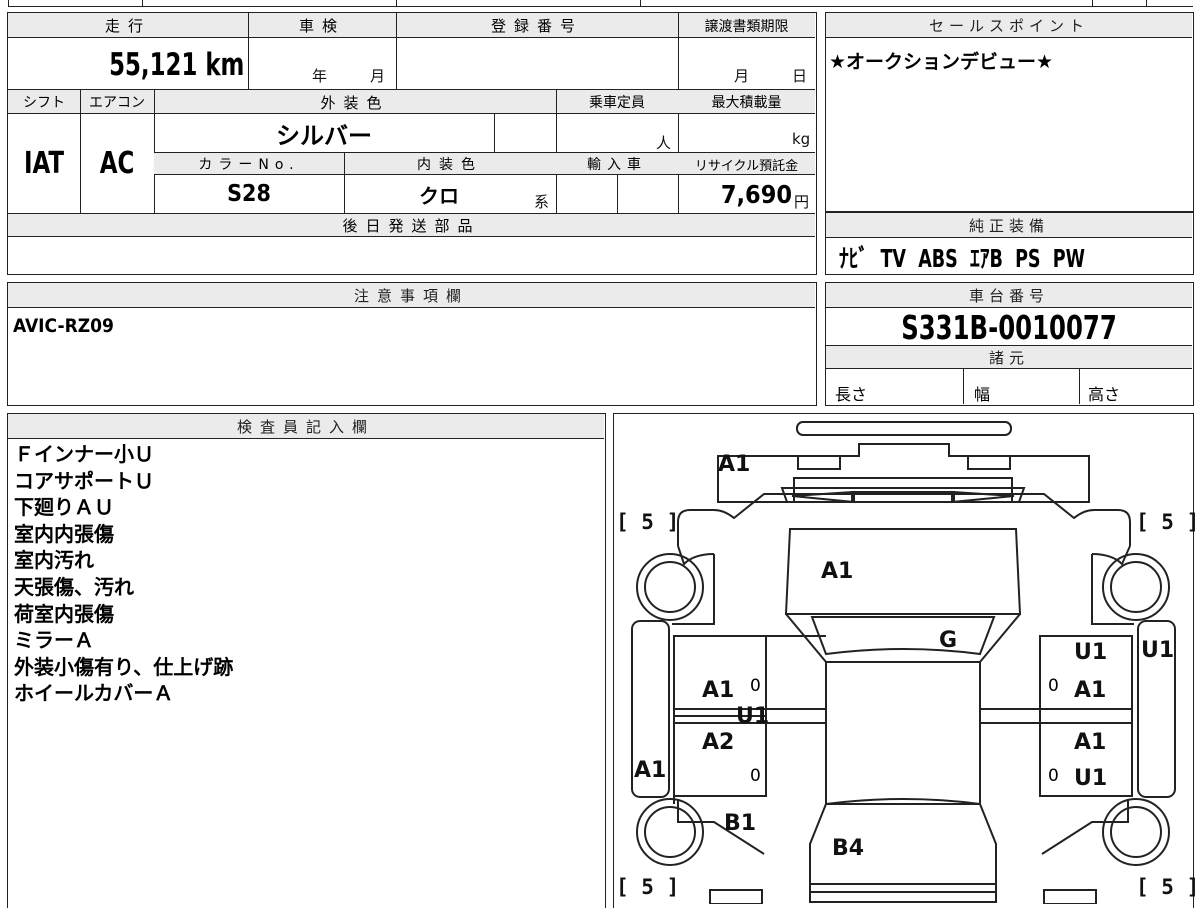 The image size is (1200, 908). I want to click on equipment-value: ﾅﾋﾞ TV ABS ｴｱB PS PW, so click(962, 258).